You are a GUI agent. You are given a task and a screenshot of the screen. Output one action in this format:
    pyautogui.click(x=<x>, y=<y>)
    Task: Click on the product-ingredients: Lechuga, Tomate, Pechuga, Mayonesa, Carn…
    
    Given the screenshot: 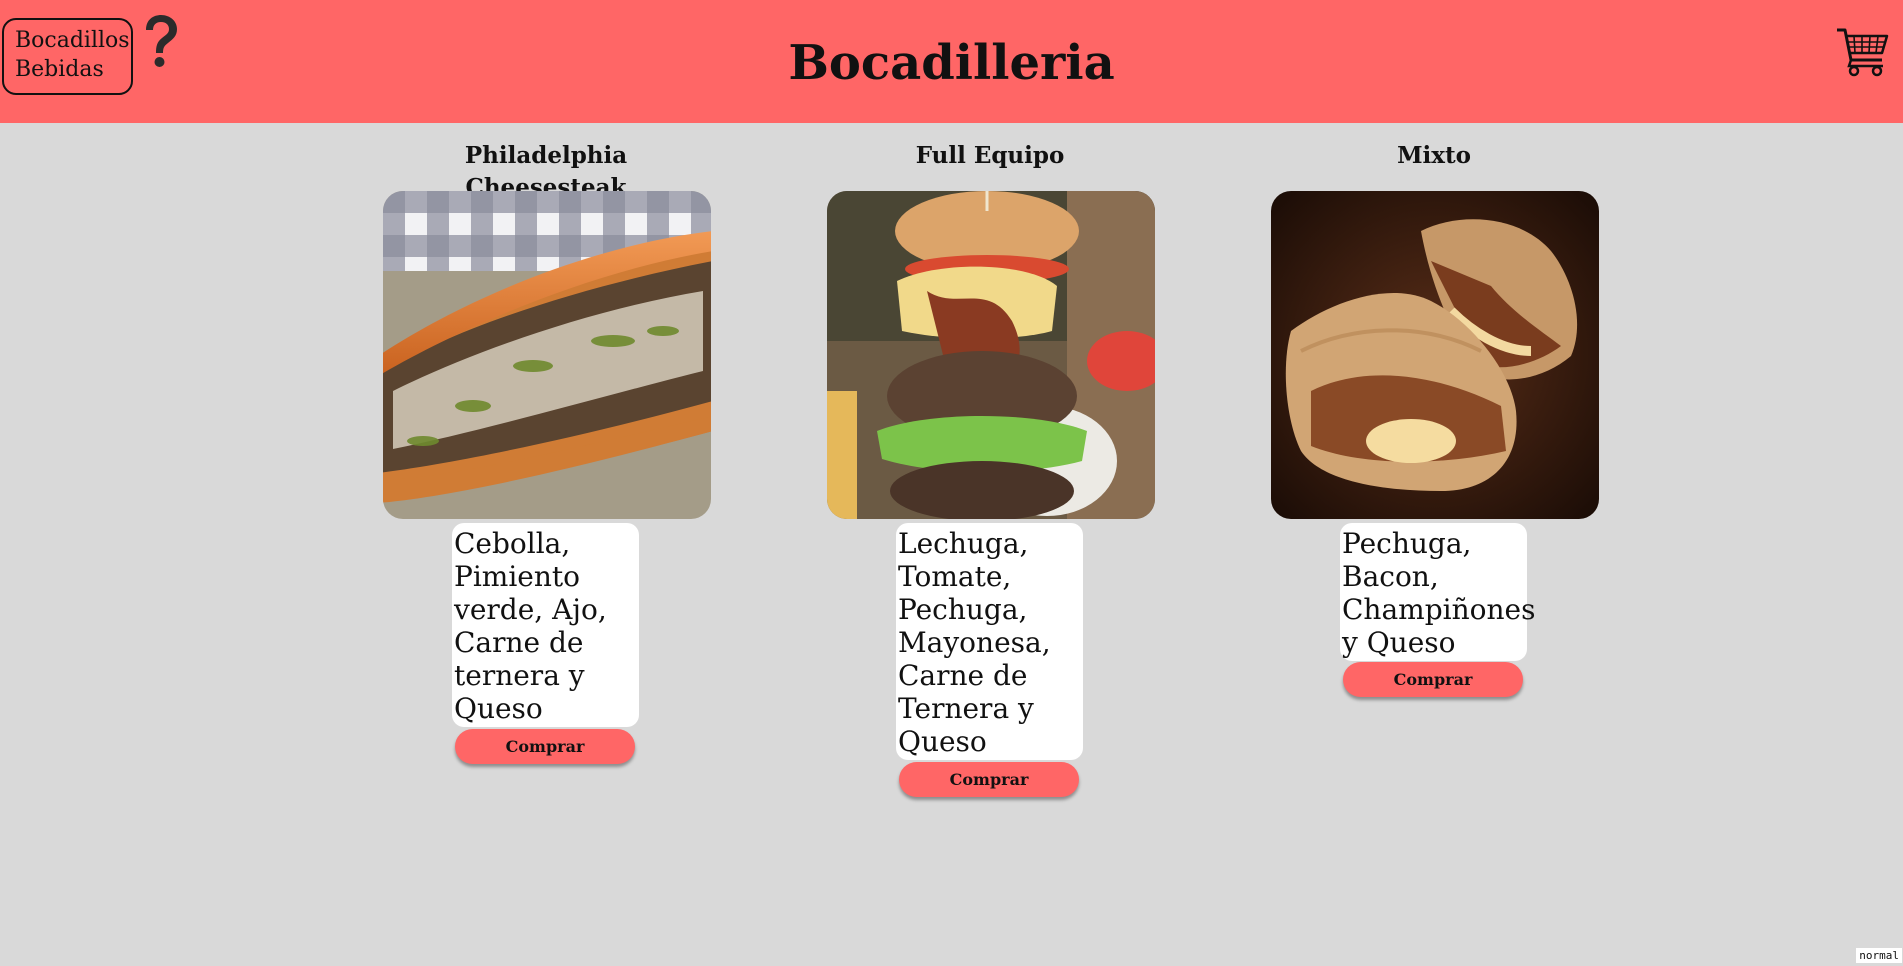 What is the action you would take?
    pyautogui.click(x=989, y=641)
    